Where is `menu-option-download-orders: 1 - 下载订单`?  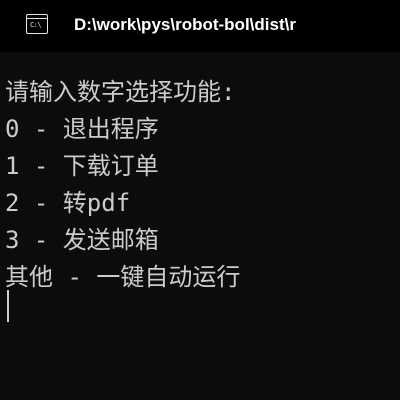 menu-option-download-orders: 1 - 下载订单 is located at coordinates (82, 166).